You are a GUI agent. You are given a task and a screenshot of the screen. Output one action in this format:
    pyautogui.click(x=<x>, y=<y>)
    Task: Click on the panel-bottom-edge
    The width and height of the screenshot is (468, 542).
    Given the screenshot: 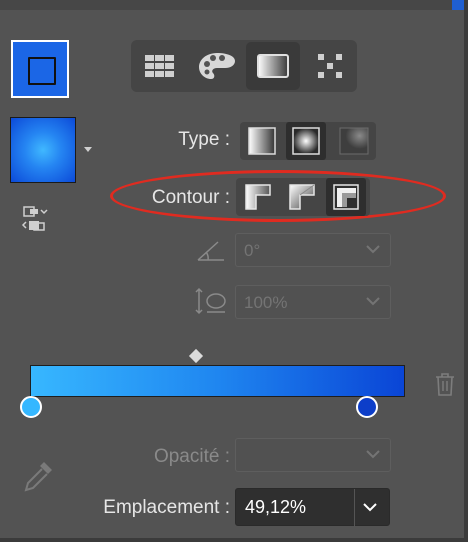 What is the action you would take?
    pyautogui.click(x=234, y=540)
    